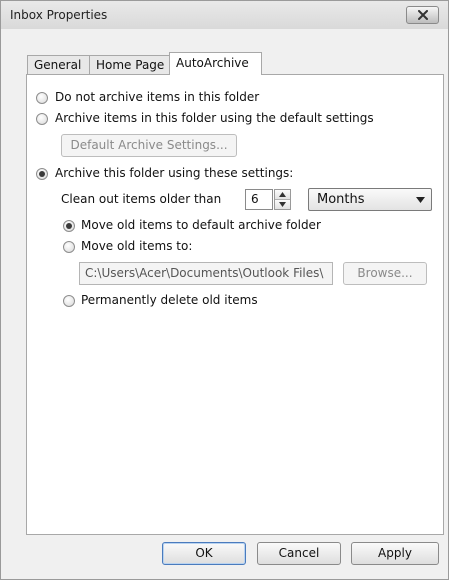 This screenshot has height=580, width=449. Describe the element at coordinates (69, 247) in the screenshot. I see `move-to-radio` at that location.